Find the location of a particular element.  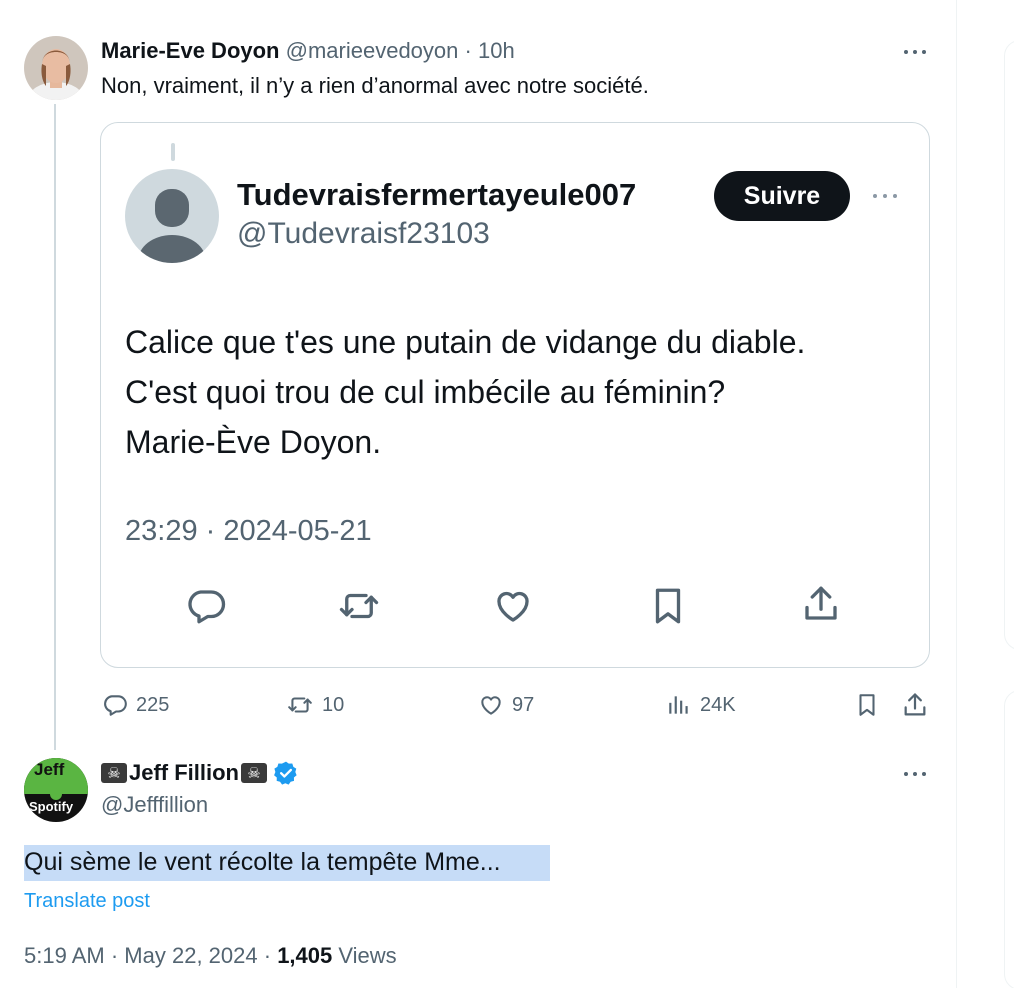

avatar-text: Jeff is located at coordinates (49, 769).